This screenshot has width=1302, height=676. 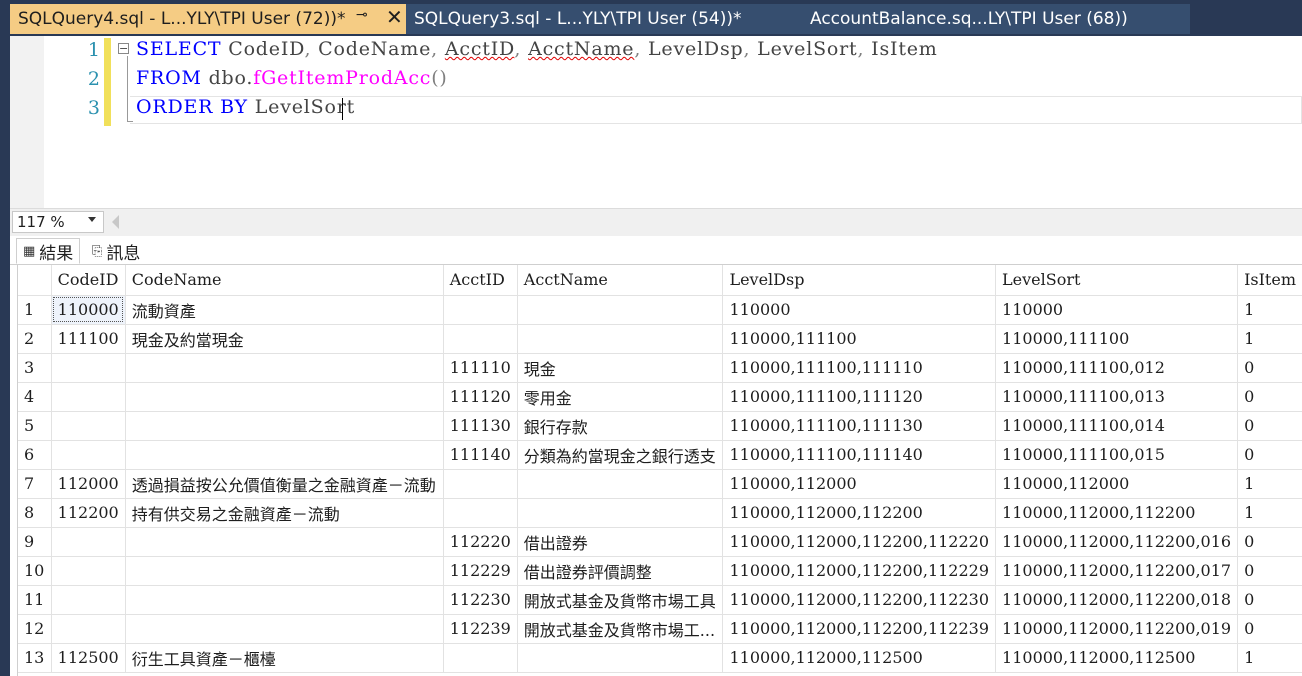 What do you see at coordinates (480, 571) in the screenshot?
I see `grid-cell: 112229` at bounding box center [480, 571].